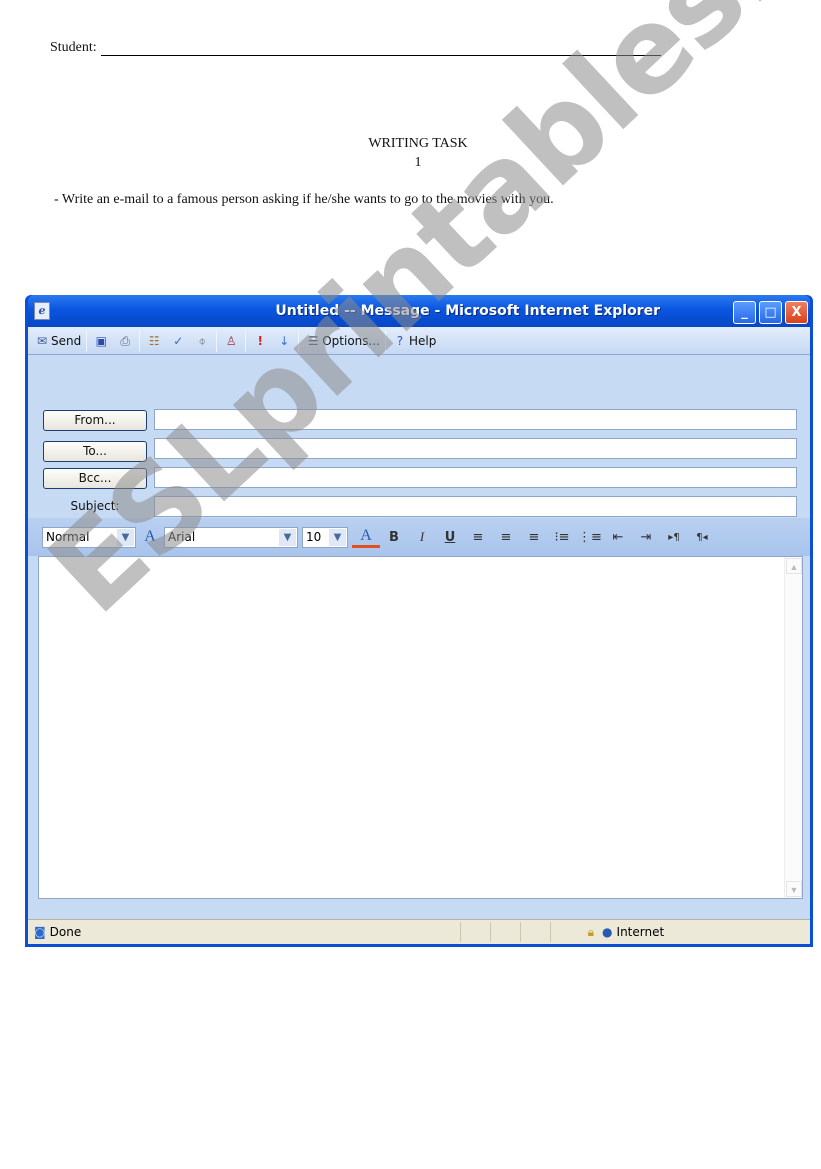 This screenshot has height=1169, width=821. I want to click on page-icon: ◙, so click(40, 932).